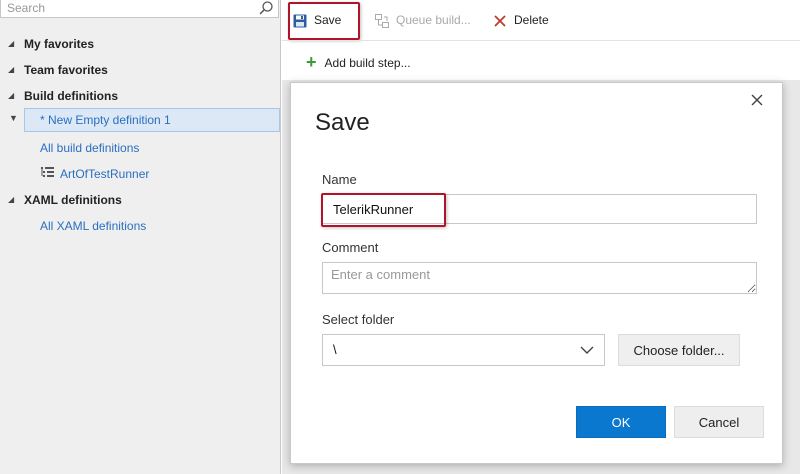  I want to click on tree-section-my-favorites: ◢ My favorites, so click(51, 44).